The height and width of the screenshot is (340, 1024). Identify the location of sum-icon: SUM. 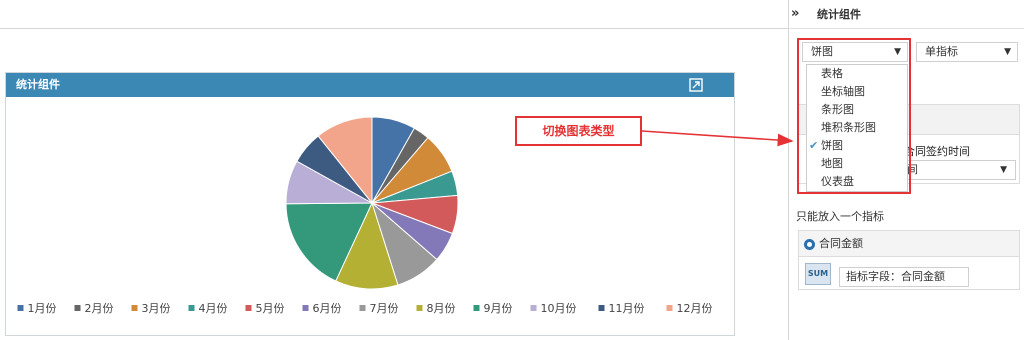
(818, 274).